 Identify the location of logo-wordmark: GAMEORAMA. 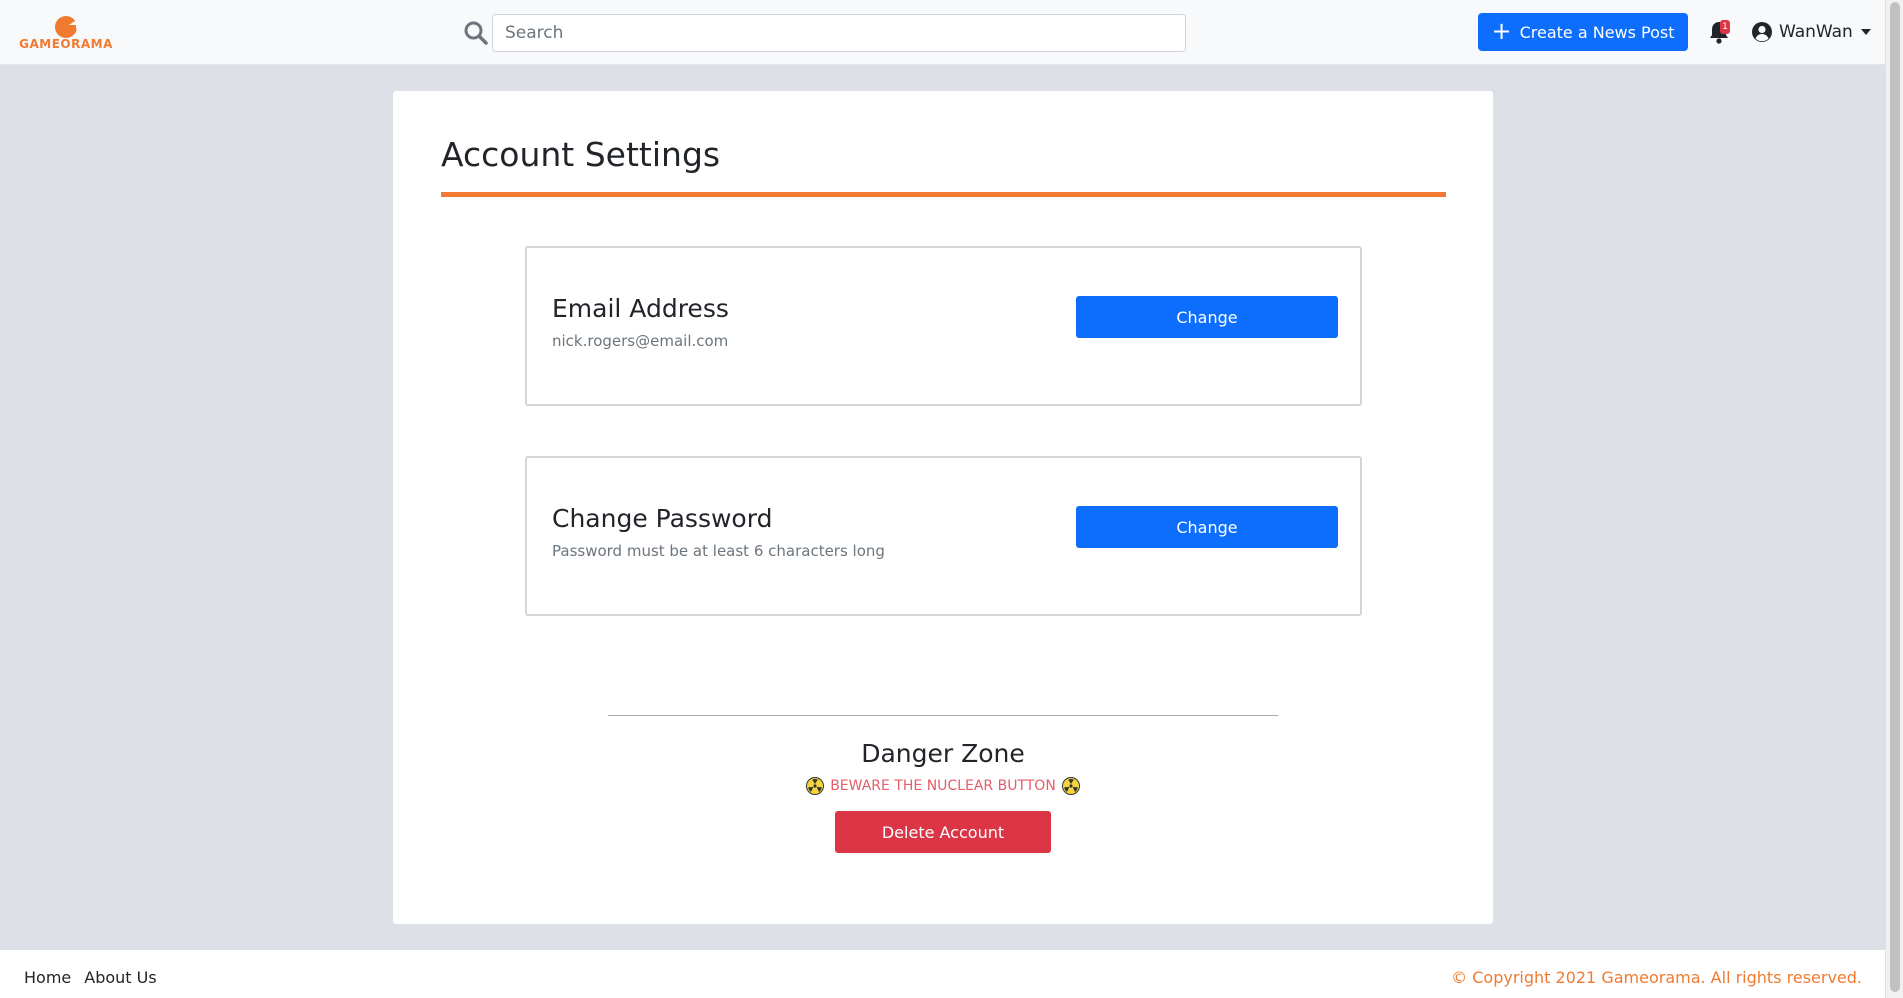
(66, 44).